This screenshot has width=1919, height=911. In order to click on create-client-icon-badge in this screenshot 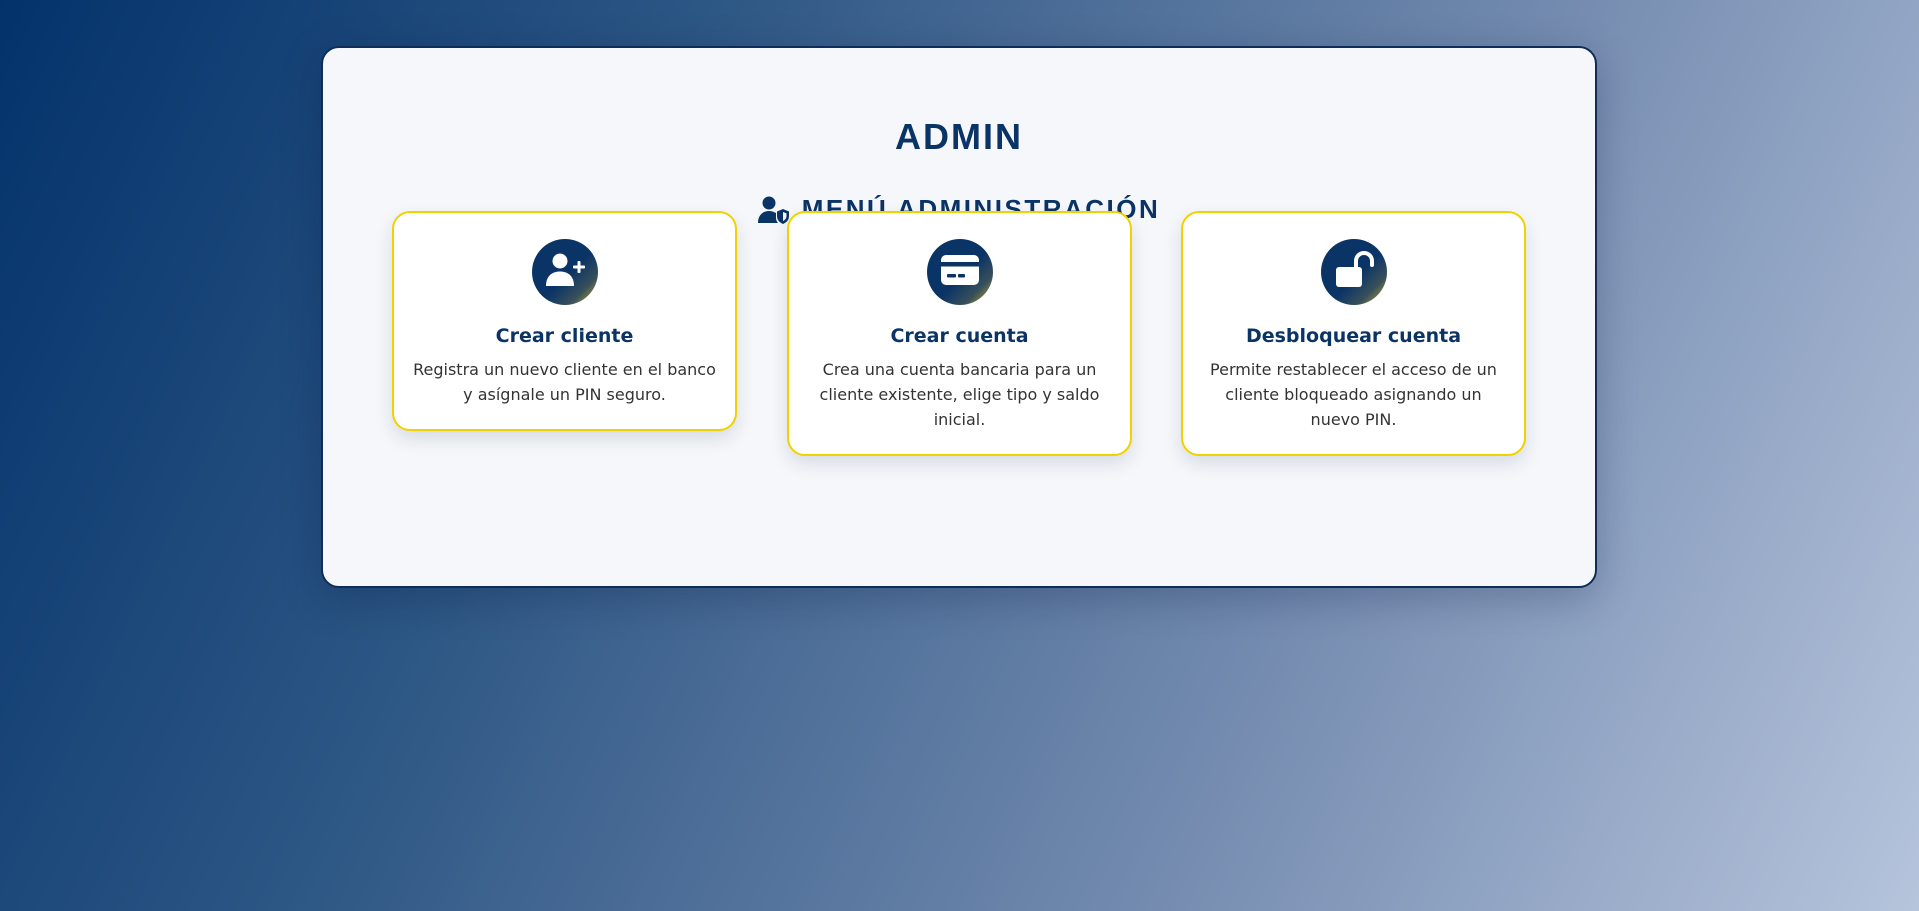, I will do `click(564, 272)`.